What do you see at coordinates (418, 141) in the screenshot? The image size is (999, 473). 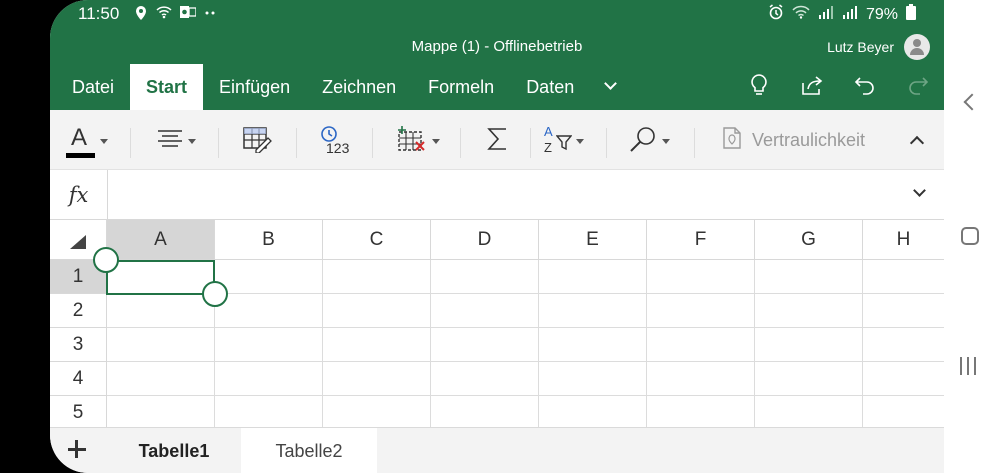 I see `delete-cells-button` at bounding box center [418, 141].